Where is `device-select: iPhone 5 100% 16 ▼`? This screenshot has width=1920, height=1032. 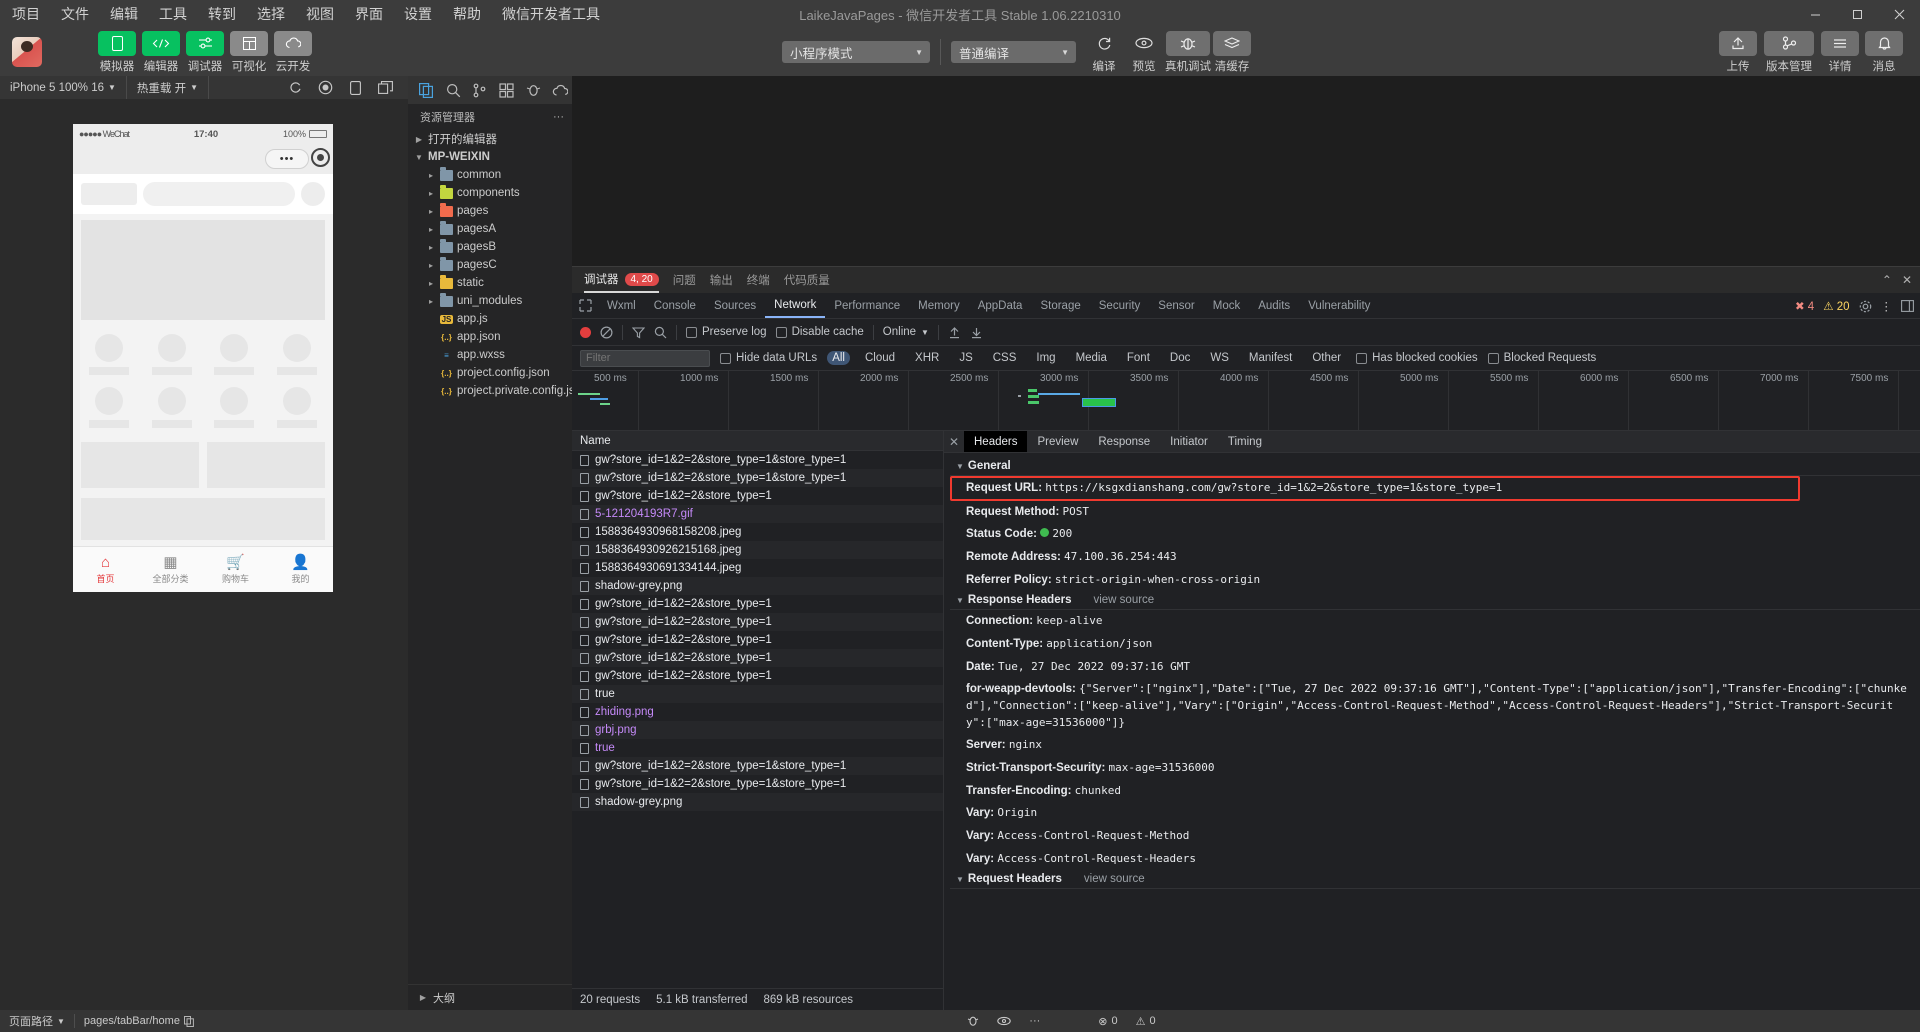 device-select: iPhone 5 100% 16 ▼ is located at coordinates (63, 87).